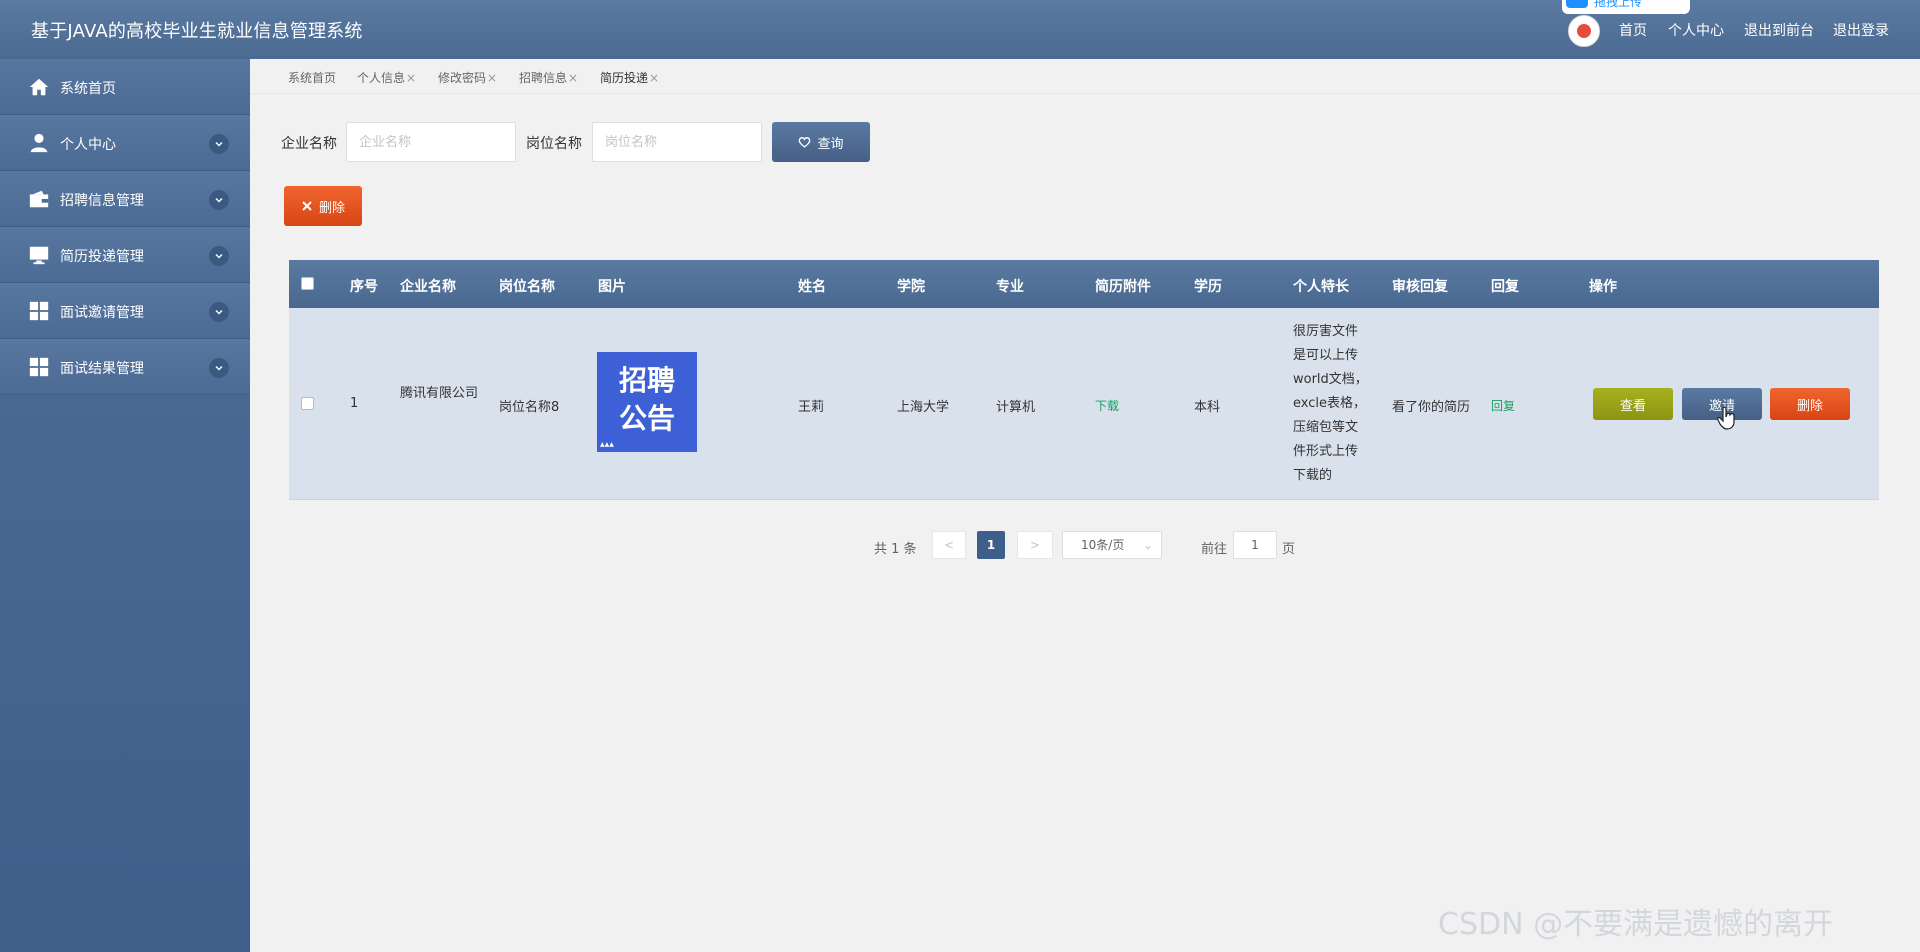  What do you see at coordinates (462, 78) in the screenshot?
I see `tab-label: 修改密码` at bounding box center [462, 78].